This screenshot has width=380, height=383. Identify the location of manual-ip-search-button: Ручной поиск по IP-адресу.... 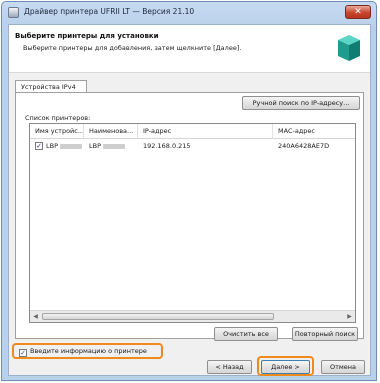
(301, 103).